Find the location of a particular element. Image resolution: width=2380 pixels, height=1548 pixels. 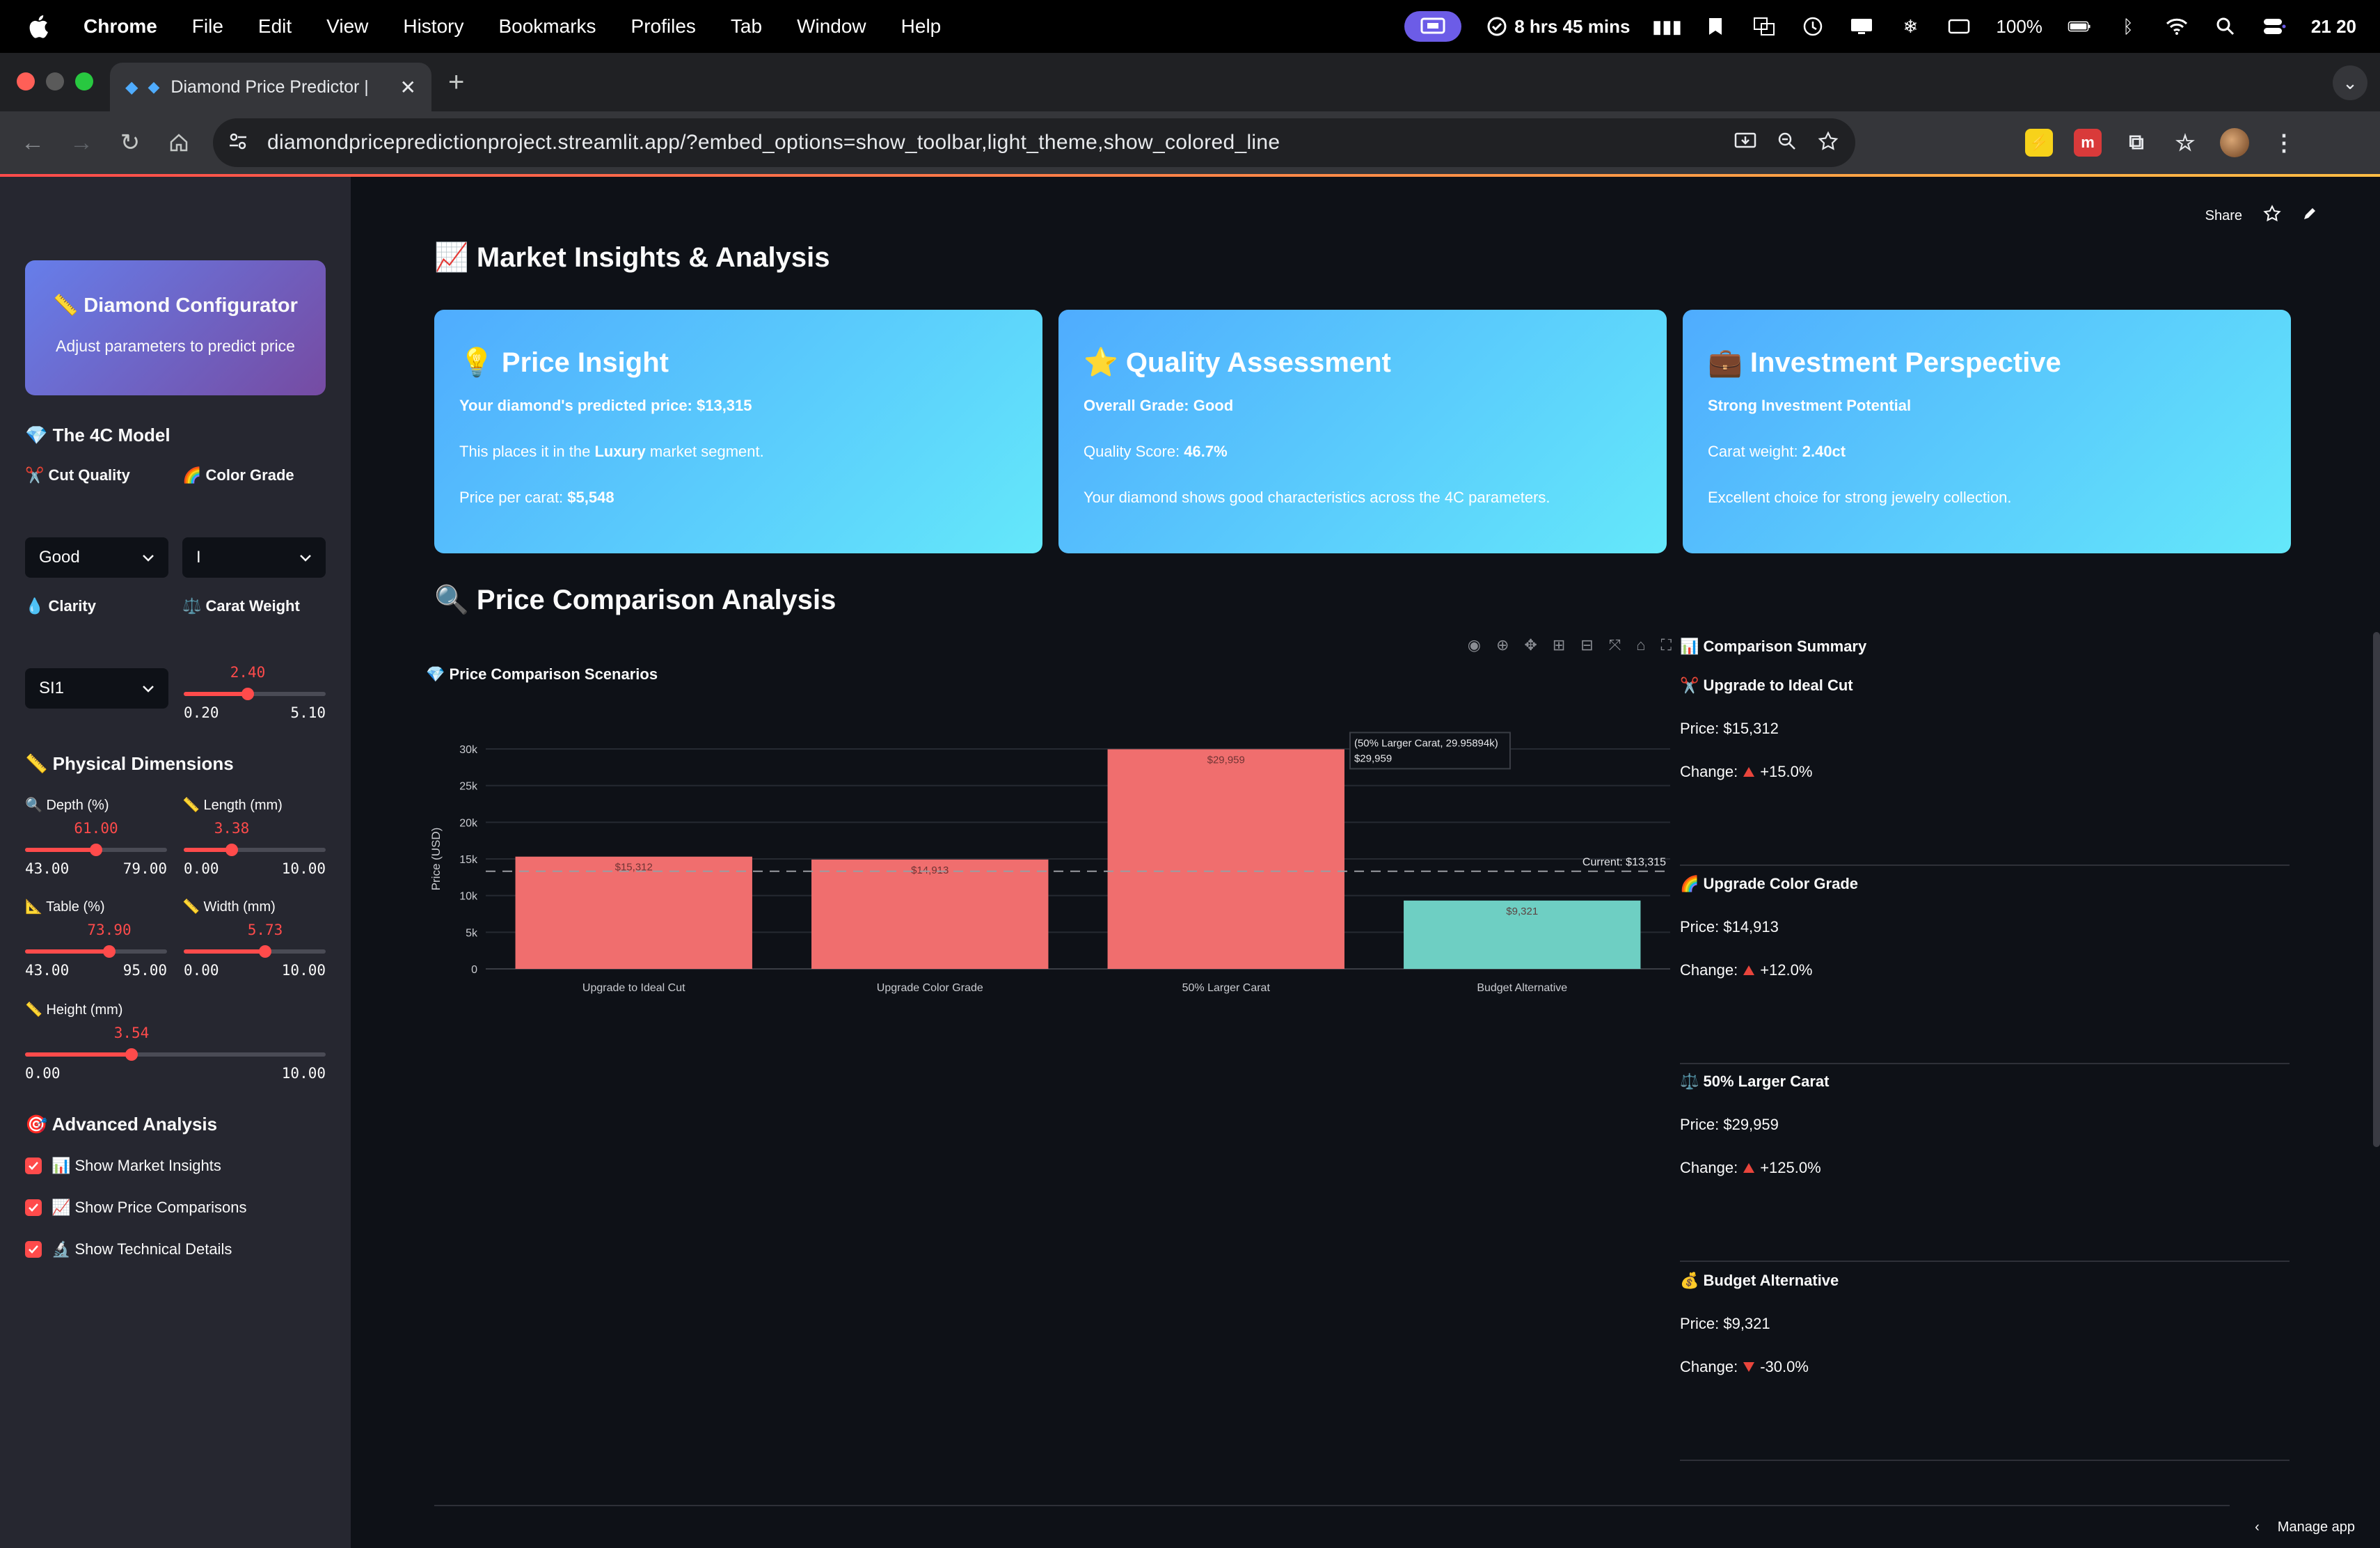

menu-help: Help is located at coordinates (921, 26).